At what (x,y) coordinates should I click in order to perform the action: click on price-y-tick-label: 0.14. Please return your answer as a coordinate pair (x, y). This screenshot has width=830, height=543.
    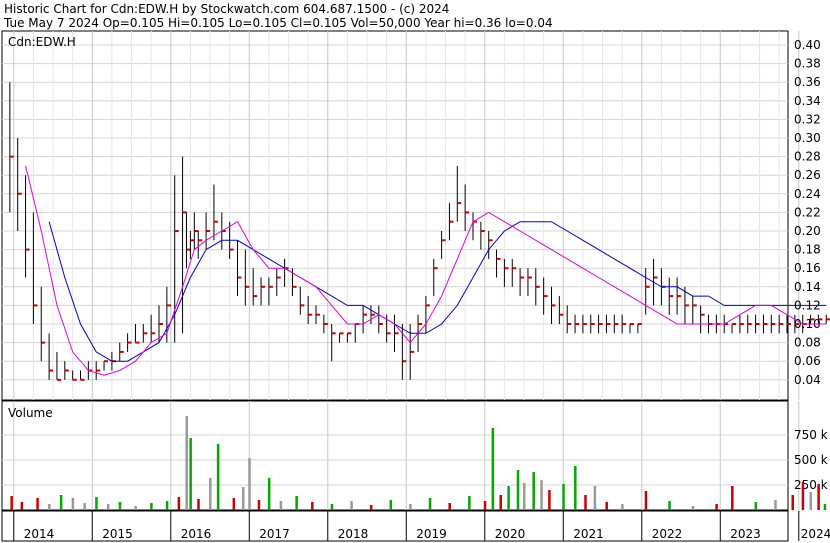
    Looking at the image, I should click on (807, 287).